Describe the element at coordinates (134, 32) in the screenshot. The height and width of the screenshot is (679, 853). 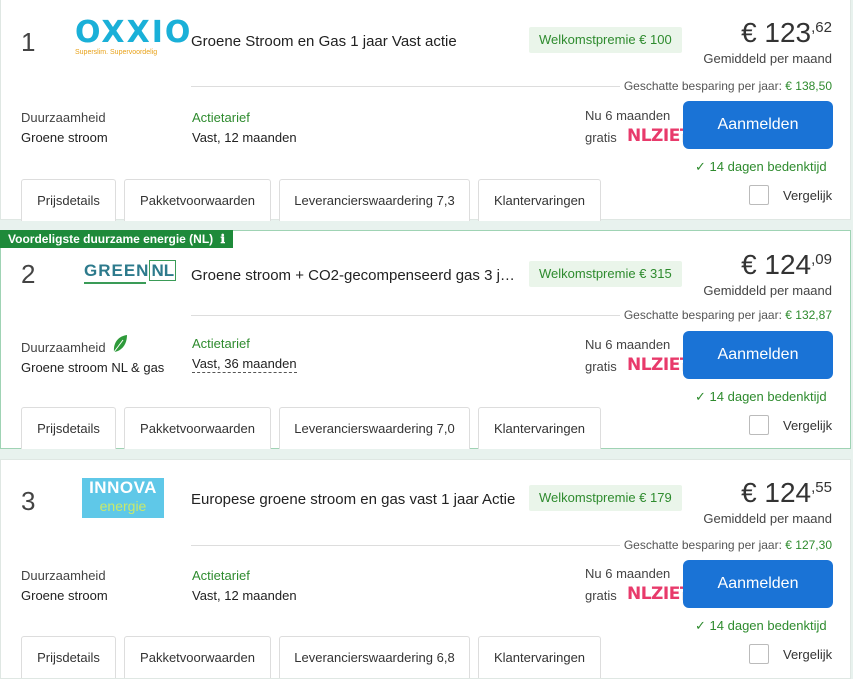
I see `logo-text: OXXIO` at that location.